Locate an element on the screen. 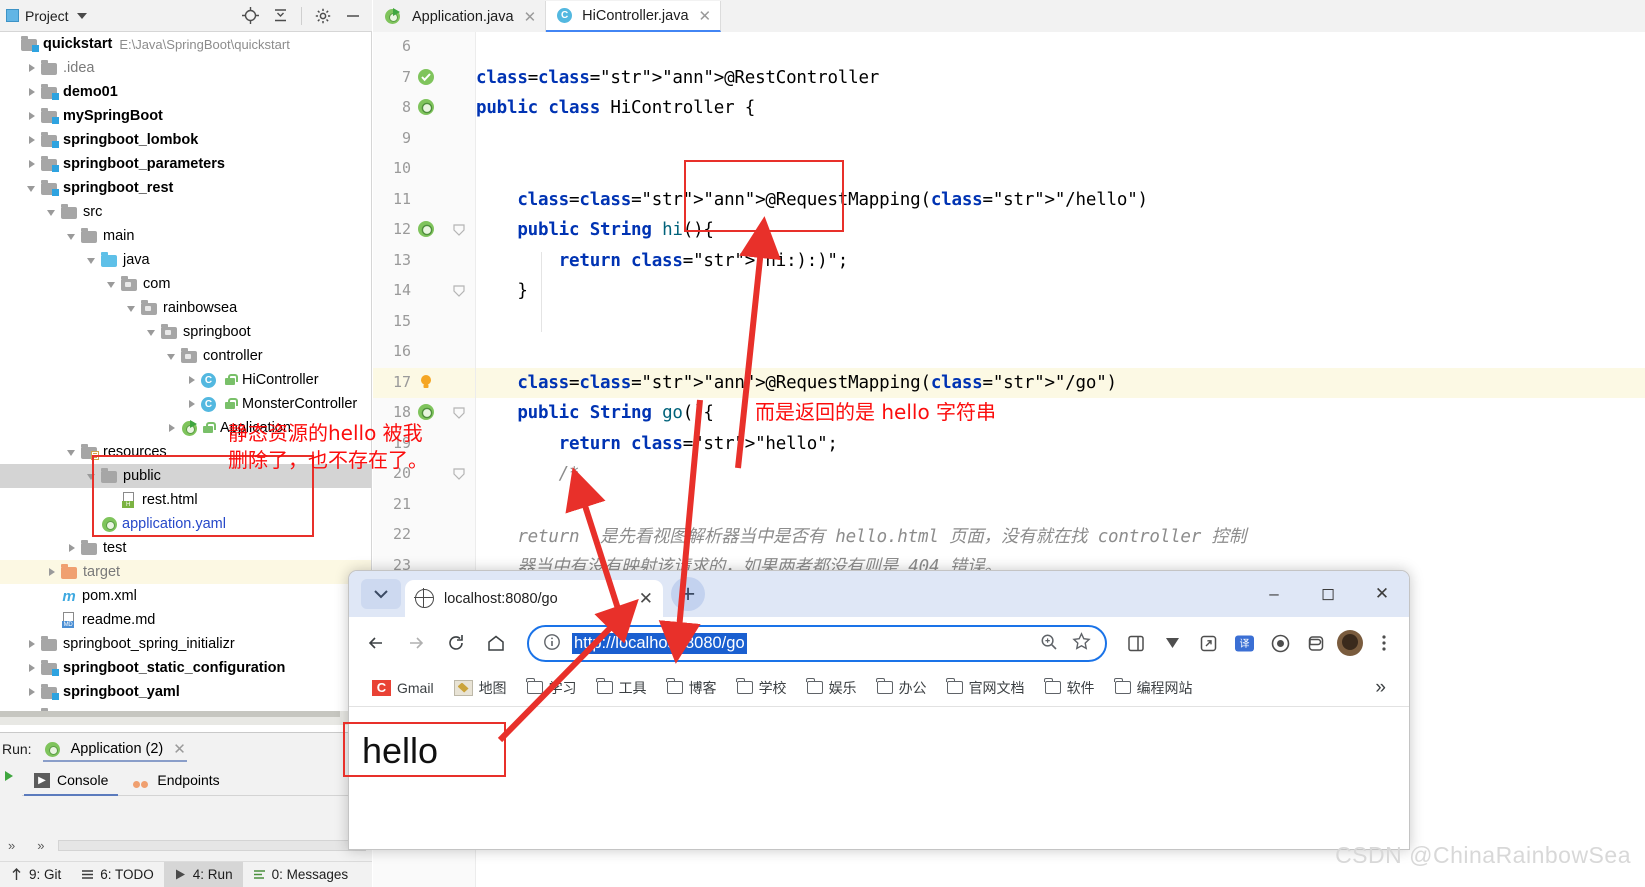 The height and width of the screenshot is (887, 1645). profile-avatar is located at coordinates (1350, 643).